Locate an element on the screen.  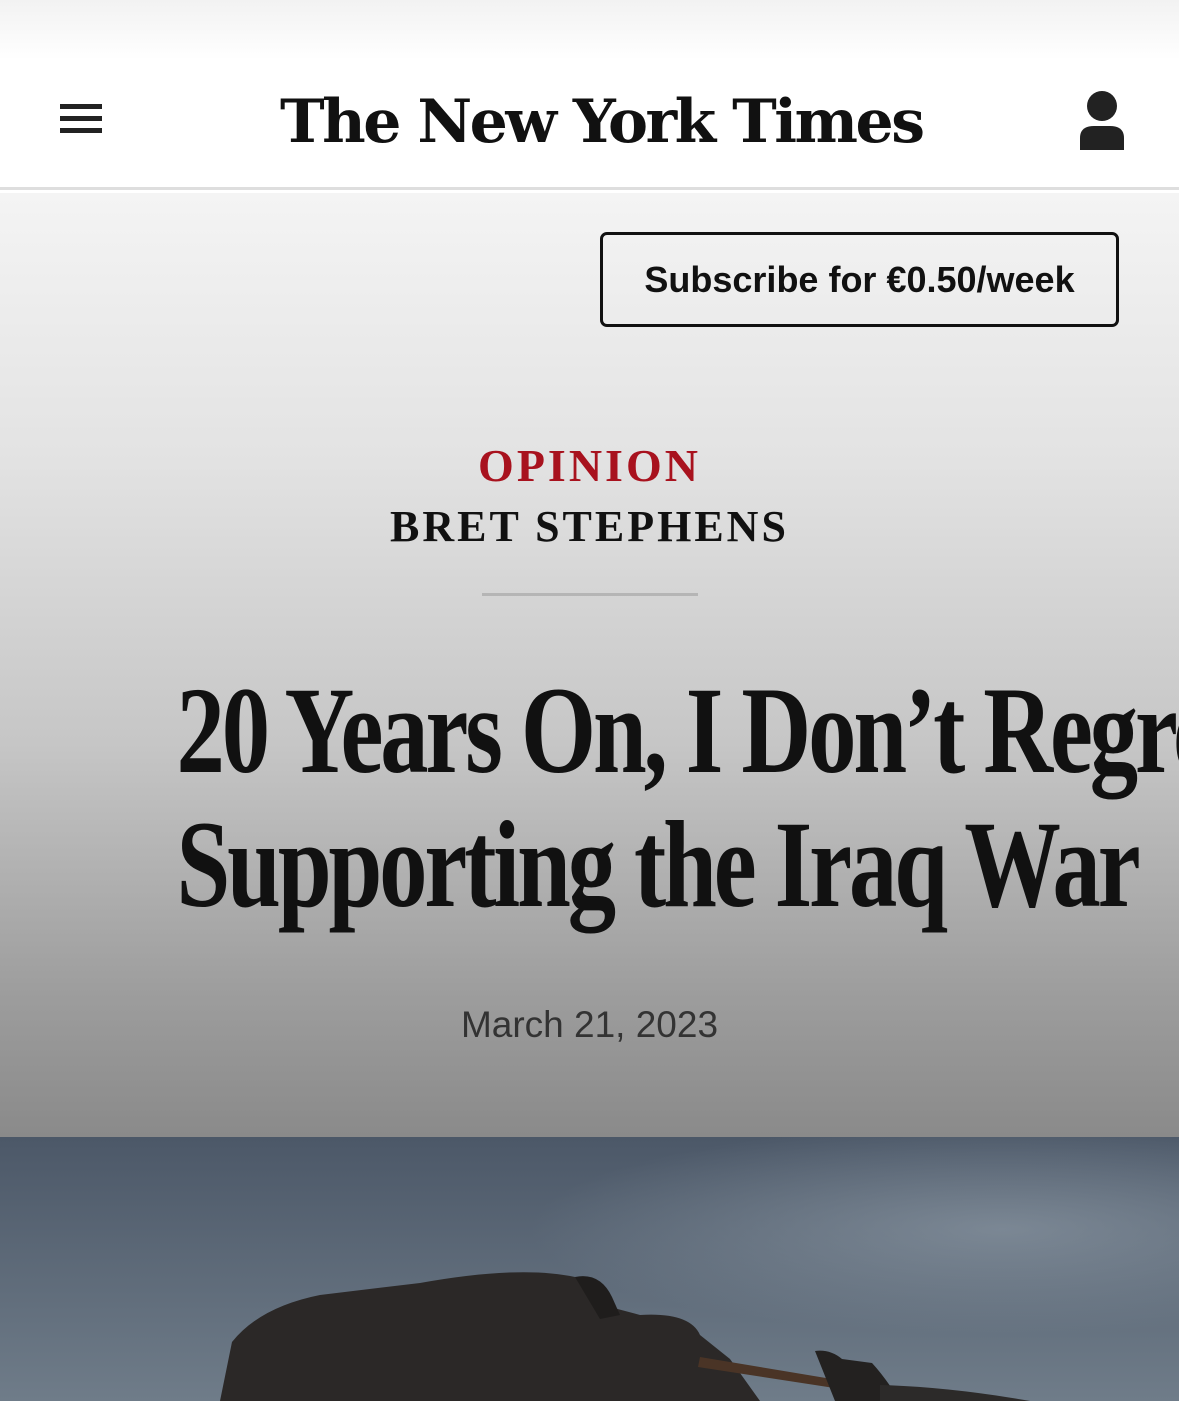
section-label-opinion: OPINION is located at coordinates (589, 466).